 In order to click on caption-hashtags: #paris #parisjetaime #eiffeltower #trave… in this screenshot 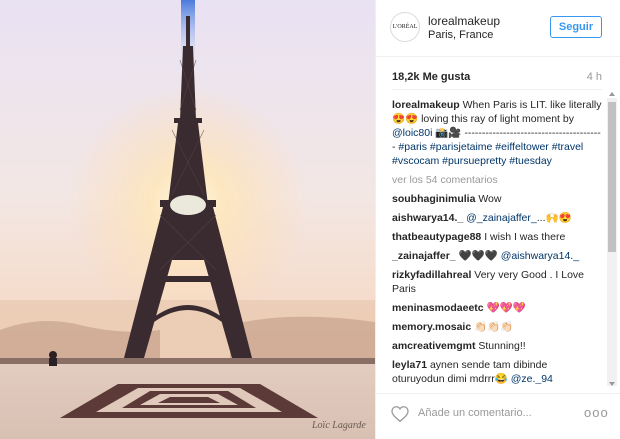, I will do `click(487, 154)`.